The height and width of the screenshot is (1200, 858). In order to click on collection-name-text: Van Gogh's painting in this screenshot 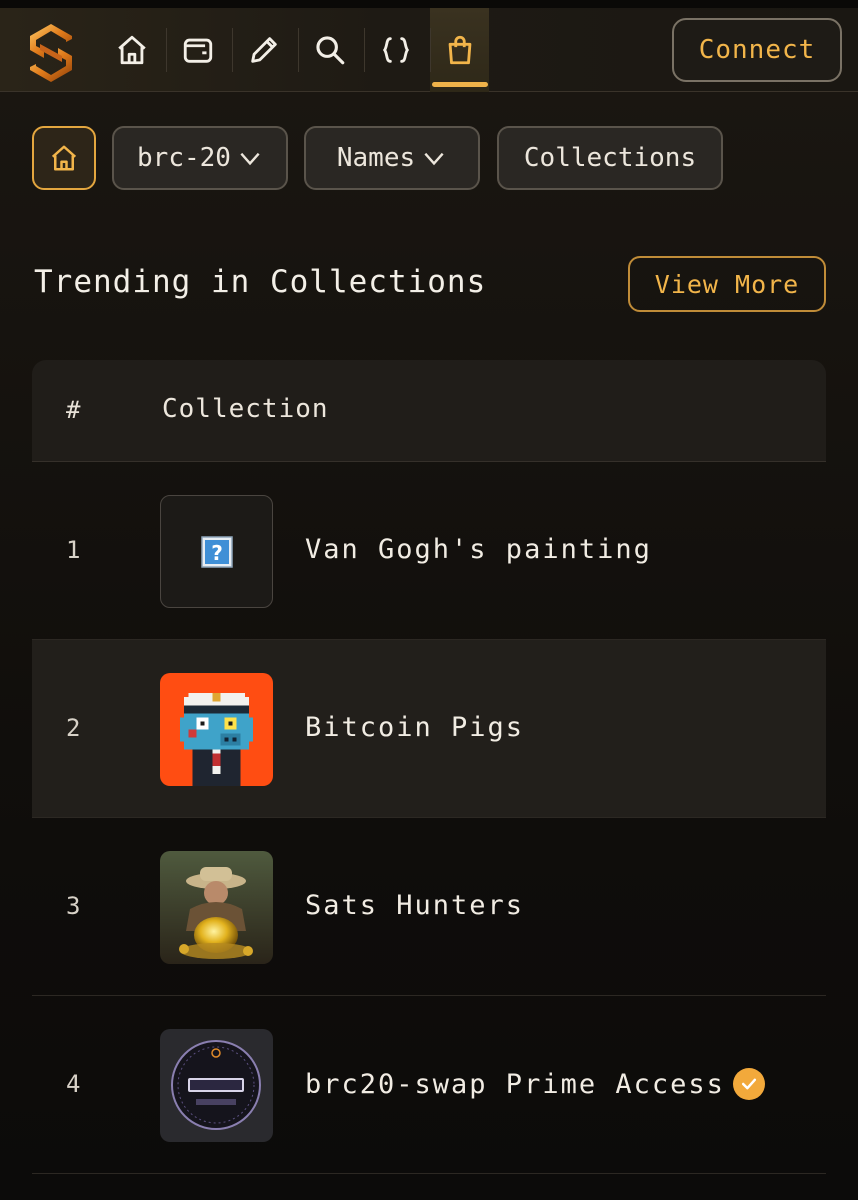, I will do `click(478, 549)`.